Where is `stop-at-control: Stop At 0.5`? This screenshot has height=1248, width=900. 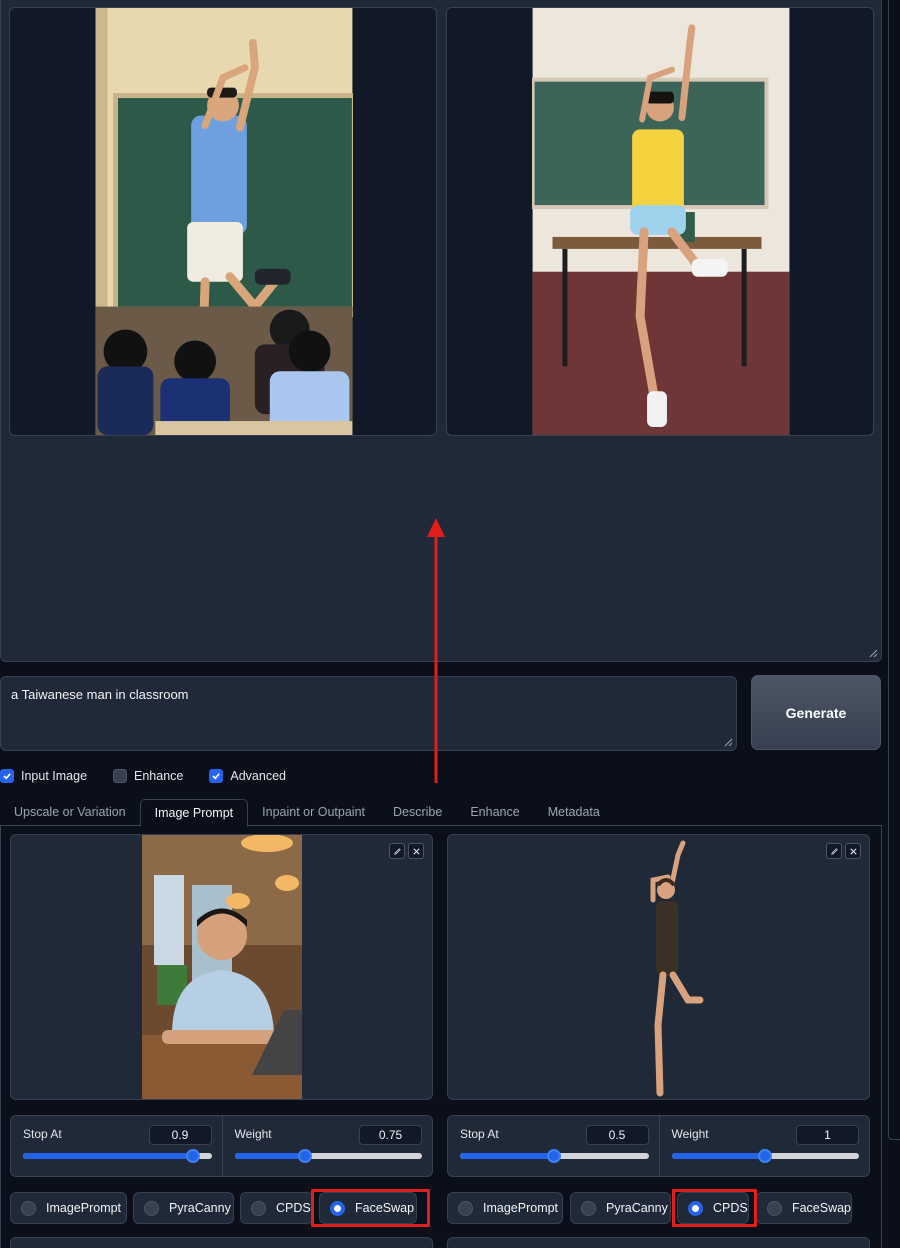 stop-at-control: Stop At 0.5 is located at coordinates (553, 1146).